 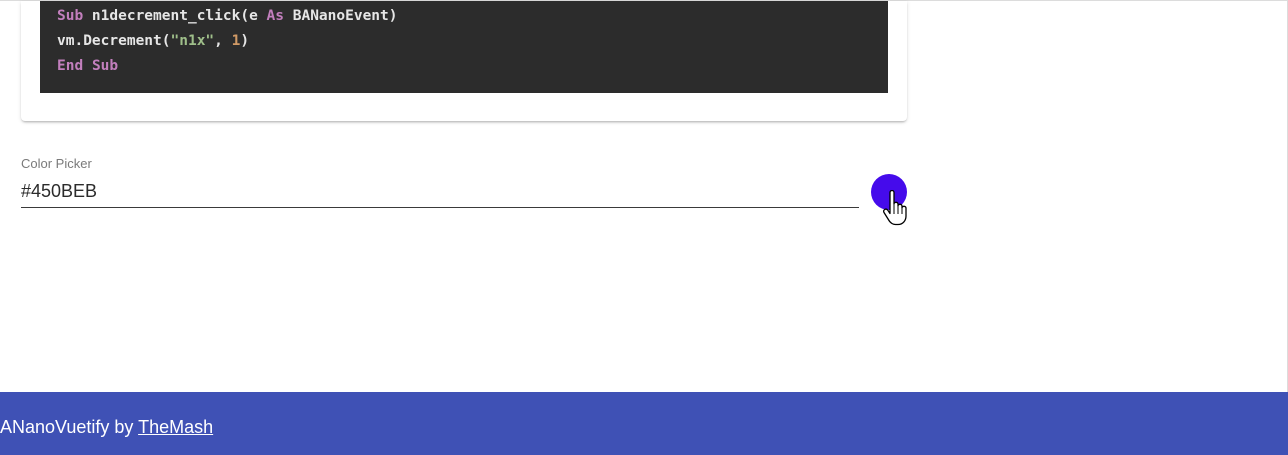 What do you see at coordinates (472, 16) in the screenshot?
I see `code-line-1: Sub n1decrement_click(e As BANanoEvent)` at bounding box center [472, 16].